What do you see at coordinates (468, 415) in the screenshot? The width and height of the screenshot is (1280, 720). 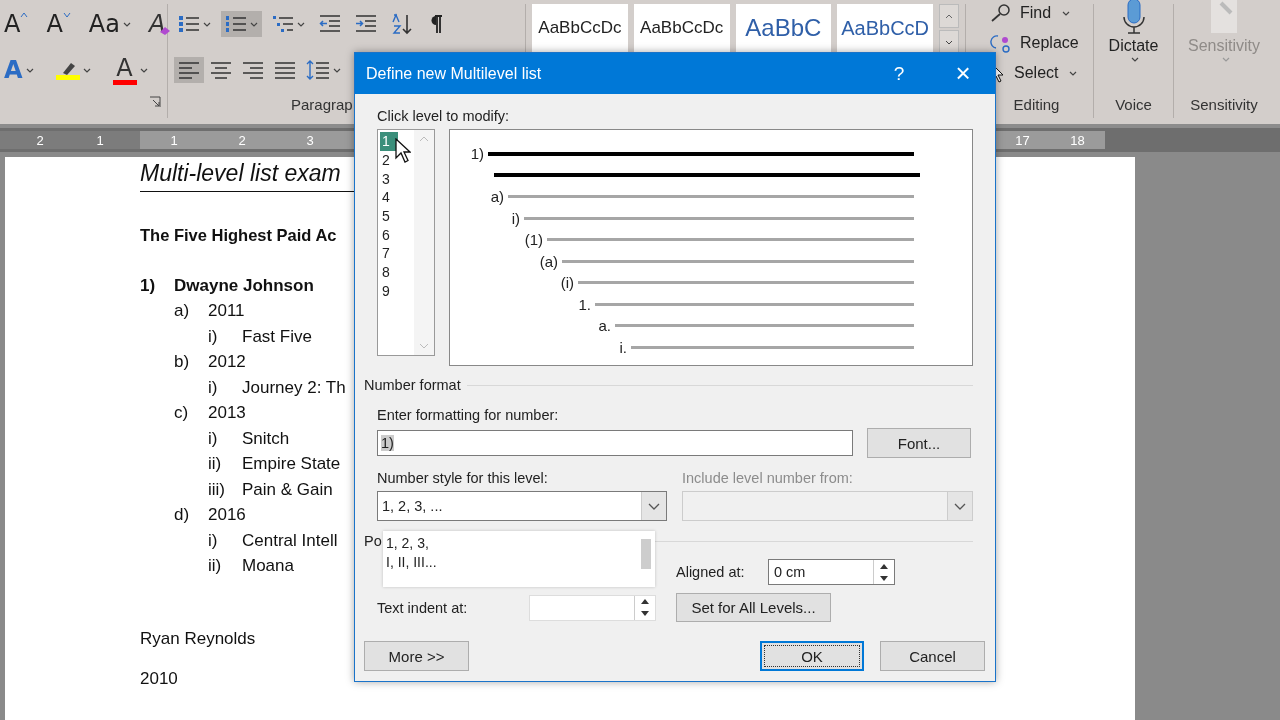 I see `field-label: Enter formatting for number:` at bounding box center [468, 415].